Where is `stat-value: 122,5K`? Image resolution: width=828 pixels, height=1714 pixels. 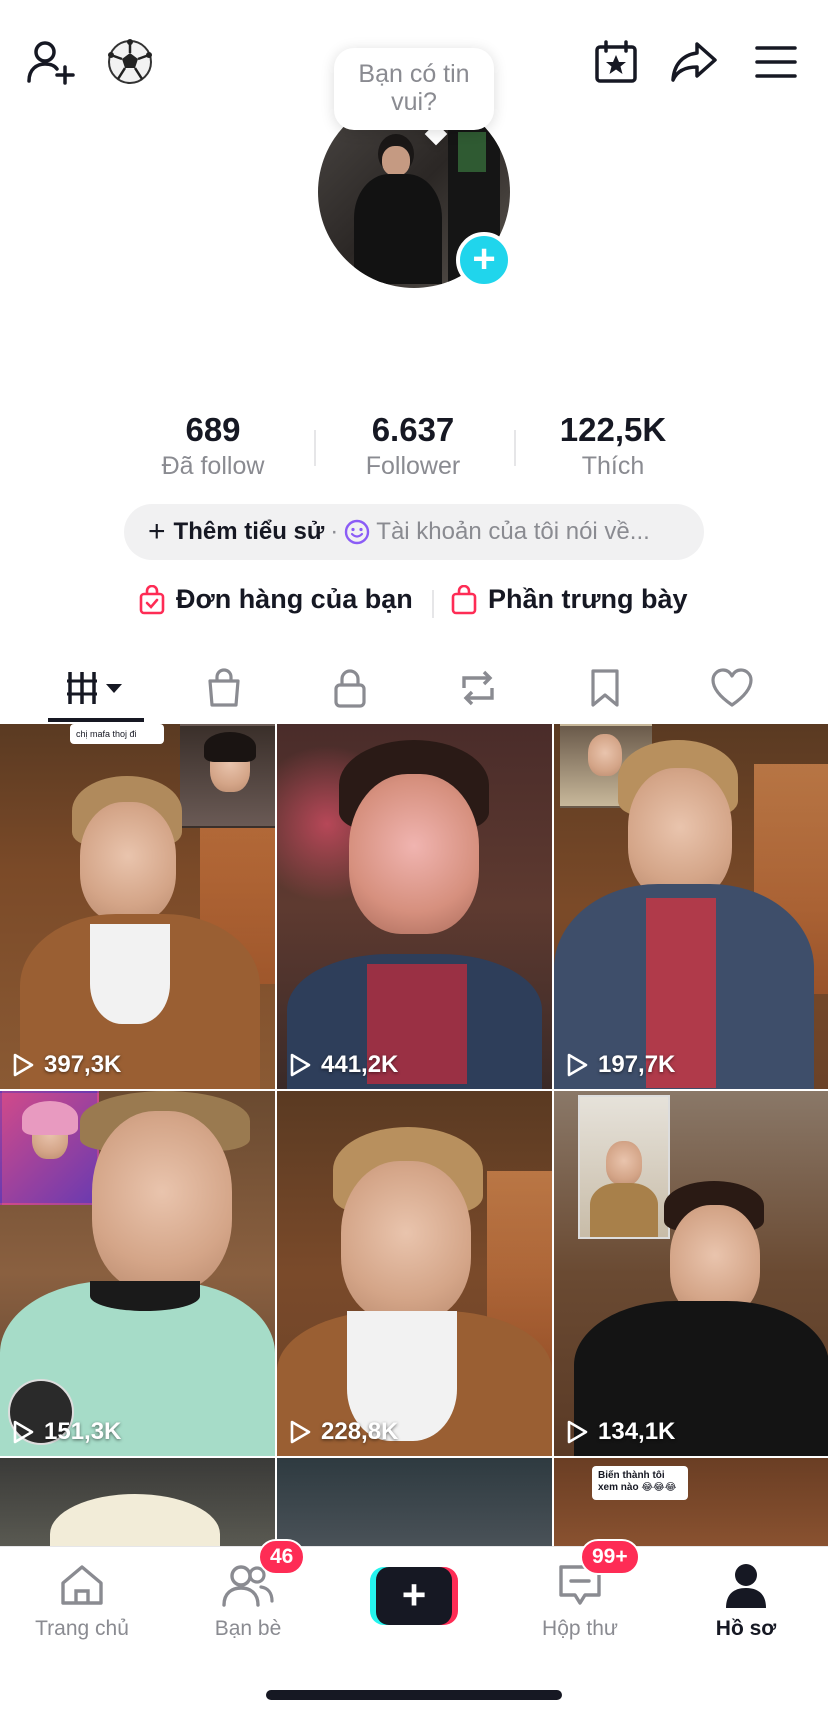 stat-value: 122,5K is located at coordinates (613, 429).